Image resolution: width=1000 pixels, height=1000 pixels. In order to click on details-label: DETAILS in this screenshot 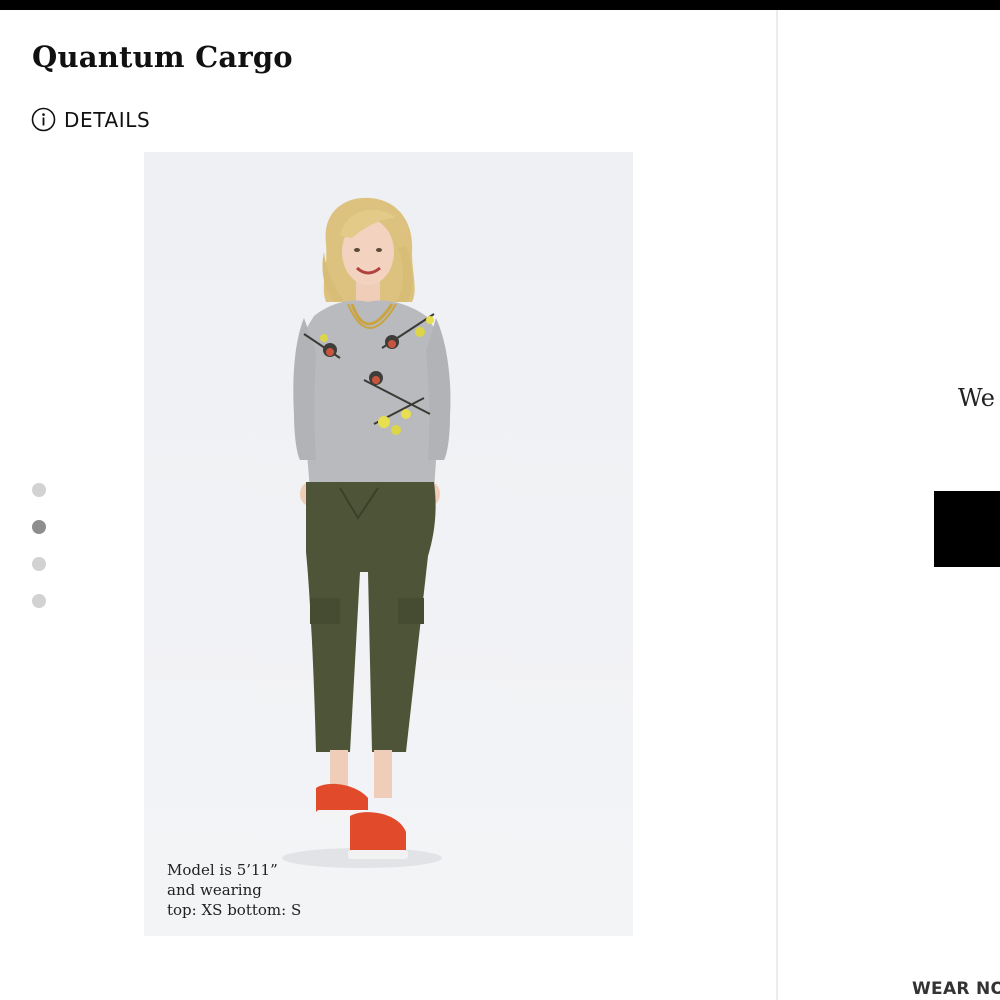, I will do `click(107, 119)`.